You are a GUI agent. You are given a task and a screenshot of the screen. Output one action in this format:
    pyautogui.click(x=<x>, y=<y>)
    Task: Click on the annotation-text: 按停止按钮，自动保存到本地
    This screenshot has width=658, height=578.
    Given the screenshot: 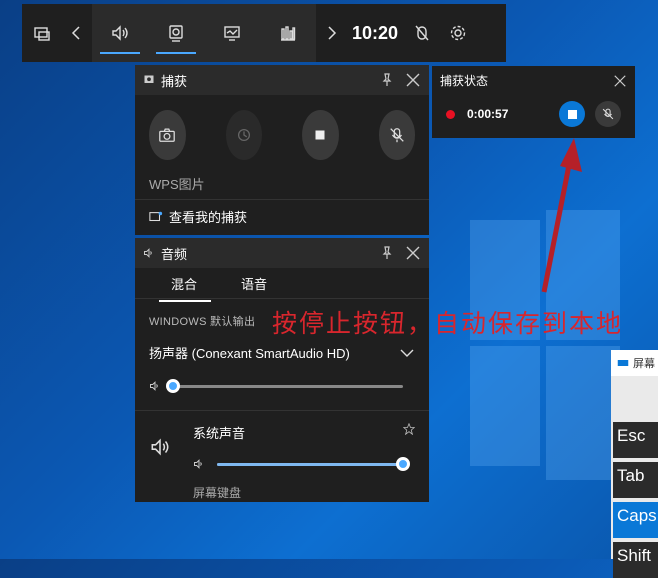 What is the action you would take?
    pyautogui.click(x=448, y=323)
    